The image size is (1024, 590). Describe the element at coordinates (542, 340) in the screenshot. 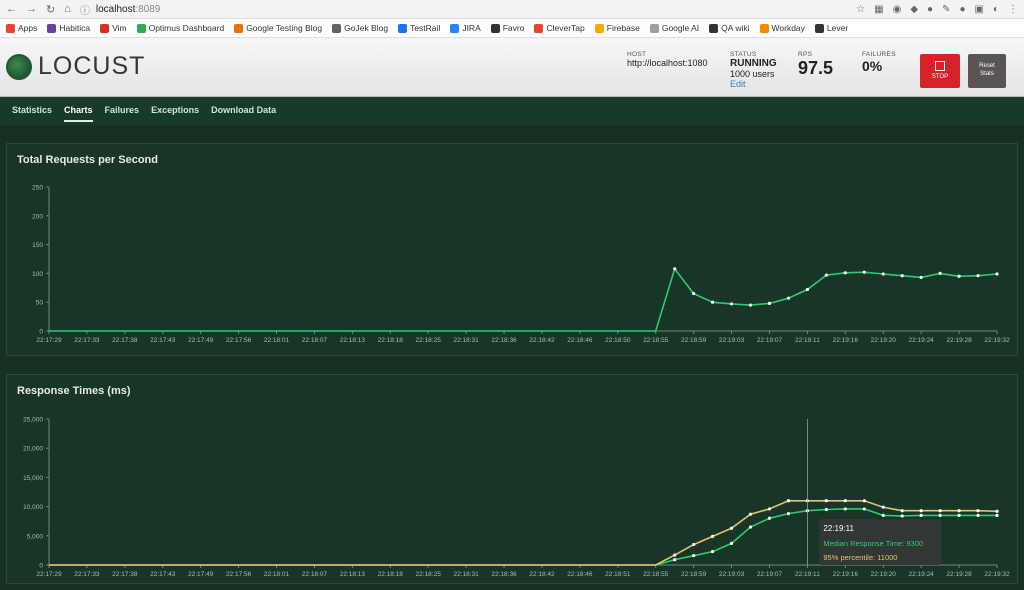

I see `x-tick-label: 22:18:42` at that location.